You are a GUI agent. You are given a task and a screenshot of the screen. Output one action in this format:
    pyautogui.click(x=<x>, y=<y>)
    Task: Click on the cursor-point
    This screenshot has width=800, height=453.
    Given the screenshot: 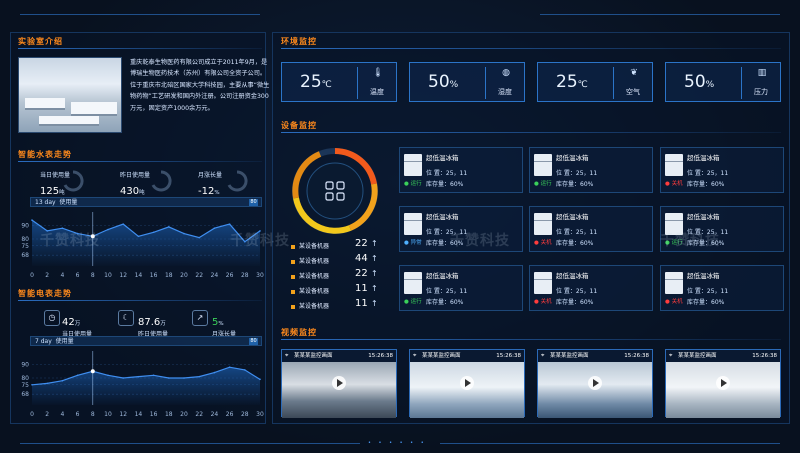 What is the action you would take?
    pyautogui.click(x=92, y=371)
    